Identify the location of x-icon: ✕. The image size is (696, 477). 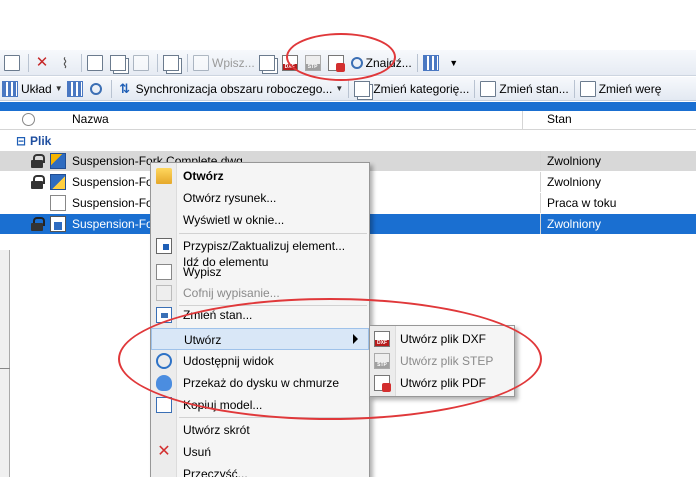
(42, 62).